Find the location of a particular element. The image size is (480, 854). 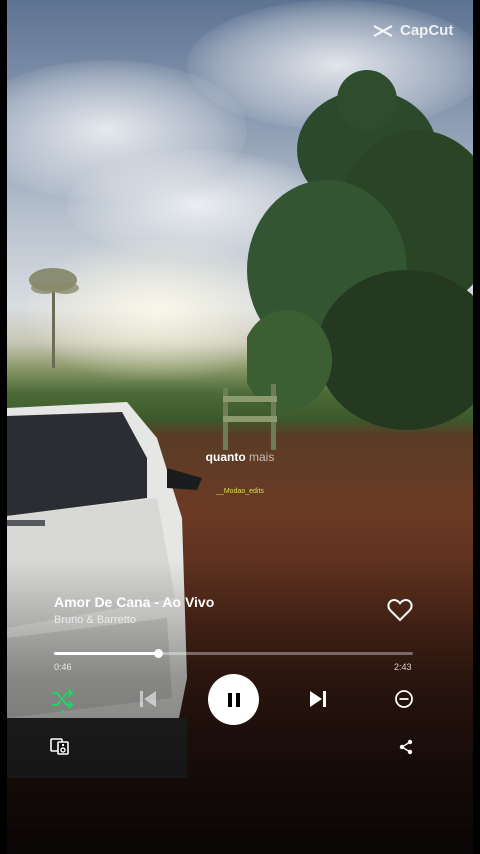

pause-icon is located at coordinates (233, 699).